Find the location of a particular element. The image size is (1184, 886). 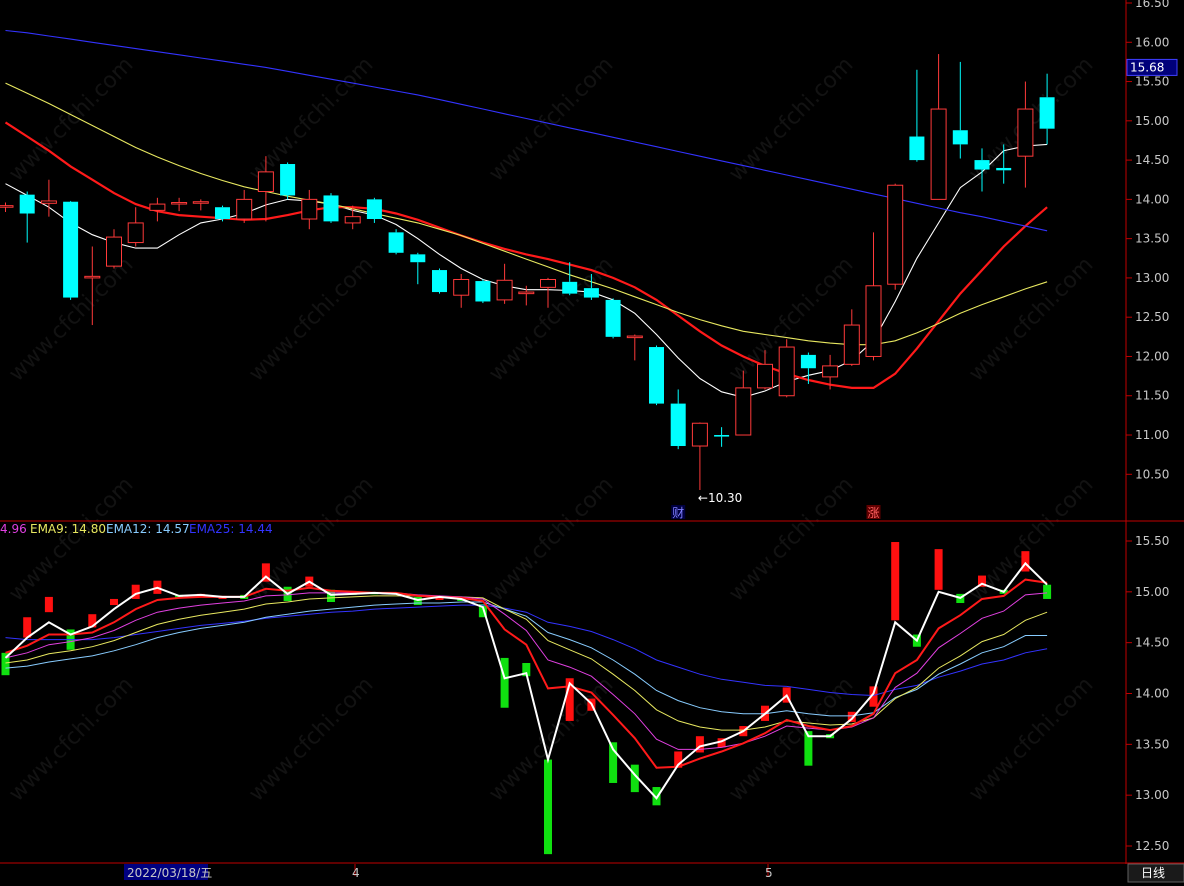

low-price-annotation: ←10.30 is located at coordinates (720, 498).